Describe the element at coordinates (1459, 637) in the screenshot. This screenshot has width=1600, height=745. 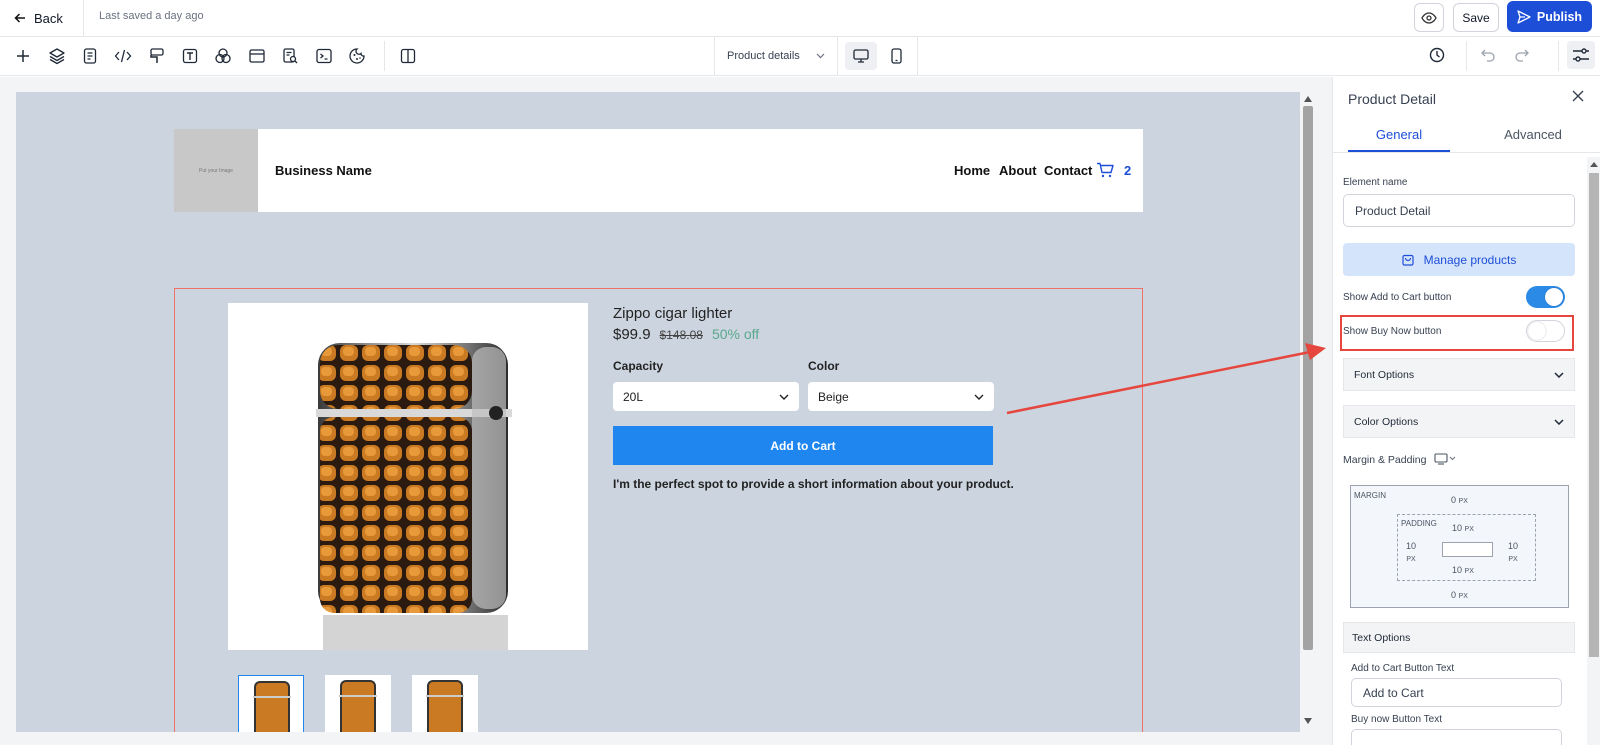
I see `text-options-header: Text Options` at that location.